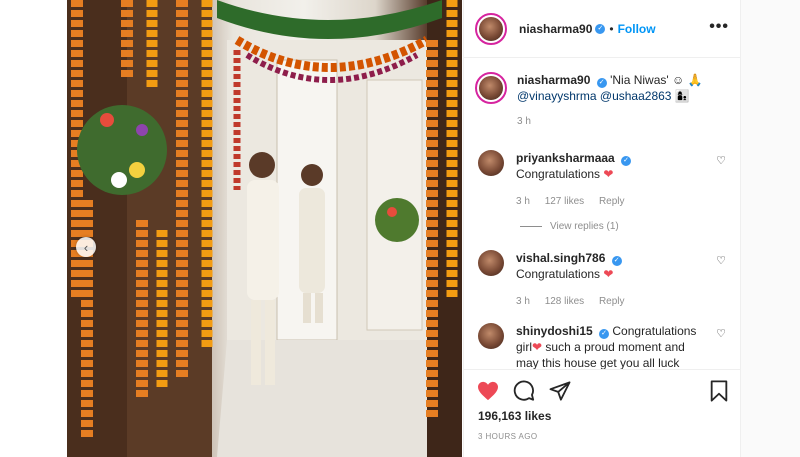 The height and width of the screenshot is (457, 800). I want to click on likes-count: 196,163 likes, so click(514, 416).